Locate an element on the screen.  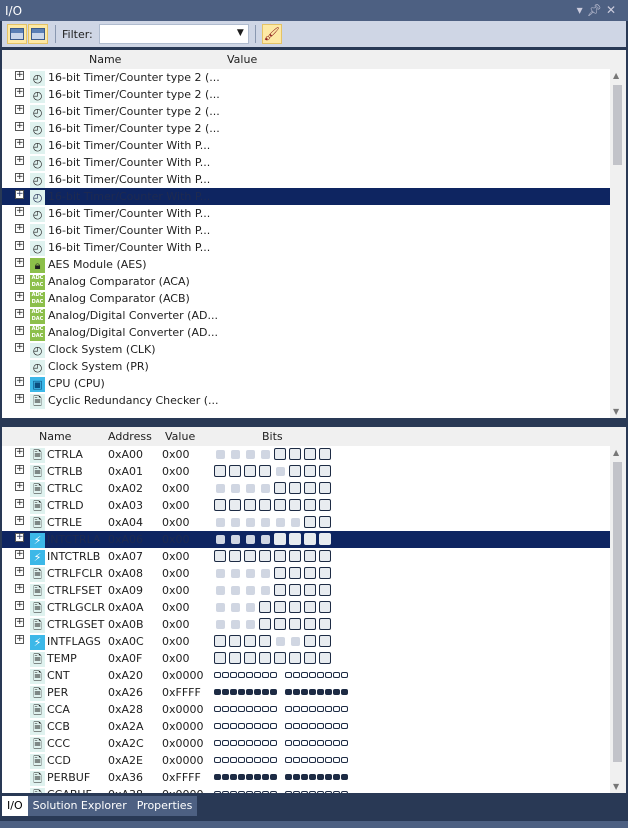
register-value: 0x0000 is located at coordinates (183, 726).